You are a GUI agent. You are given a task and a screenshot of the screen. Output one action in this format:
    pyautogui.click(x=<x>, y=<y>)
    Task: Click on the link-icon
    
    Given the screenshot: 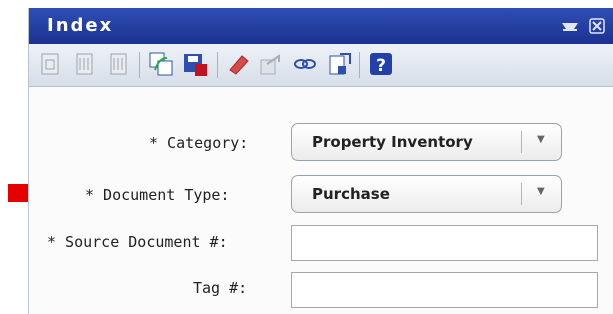 What is the action you would take?
    pyautogui.click(x=305, y=64)
    